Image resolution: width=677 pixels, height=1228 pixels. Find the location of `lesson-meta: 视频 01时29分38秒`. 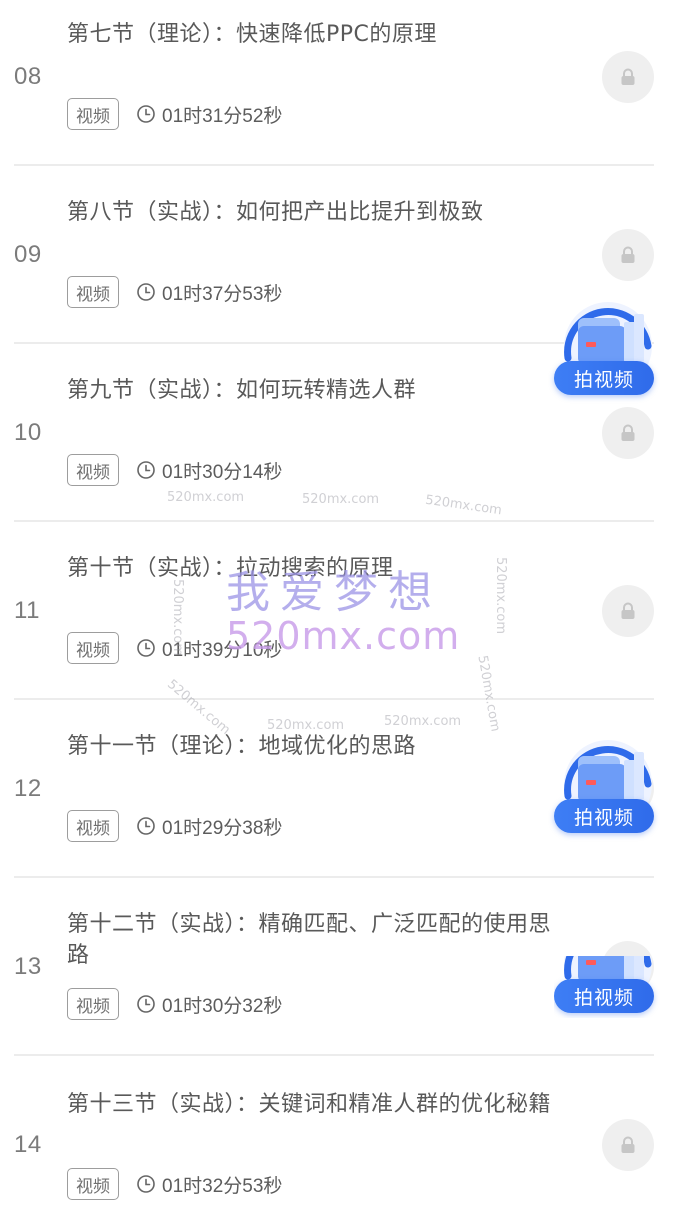

lesson-meta: 视频 01时29分38秒 is located at coordinates (174, 826).